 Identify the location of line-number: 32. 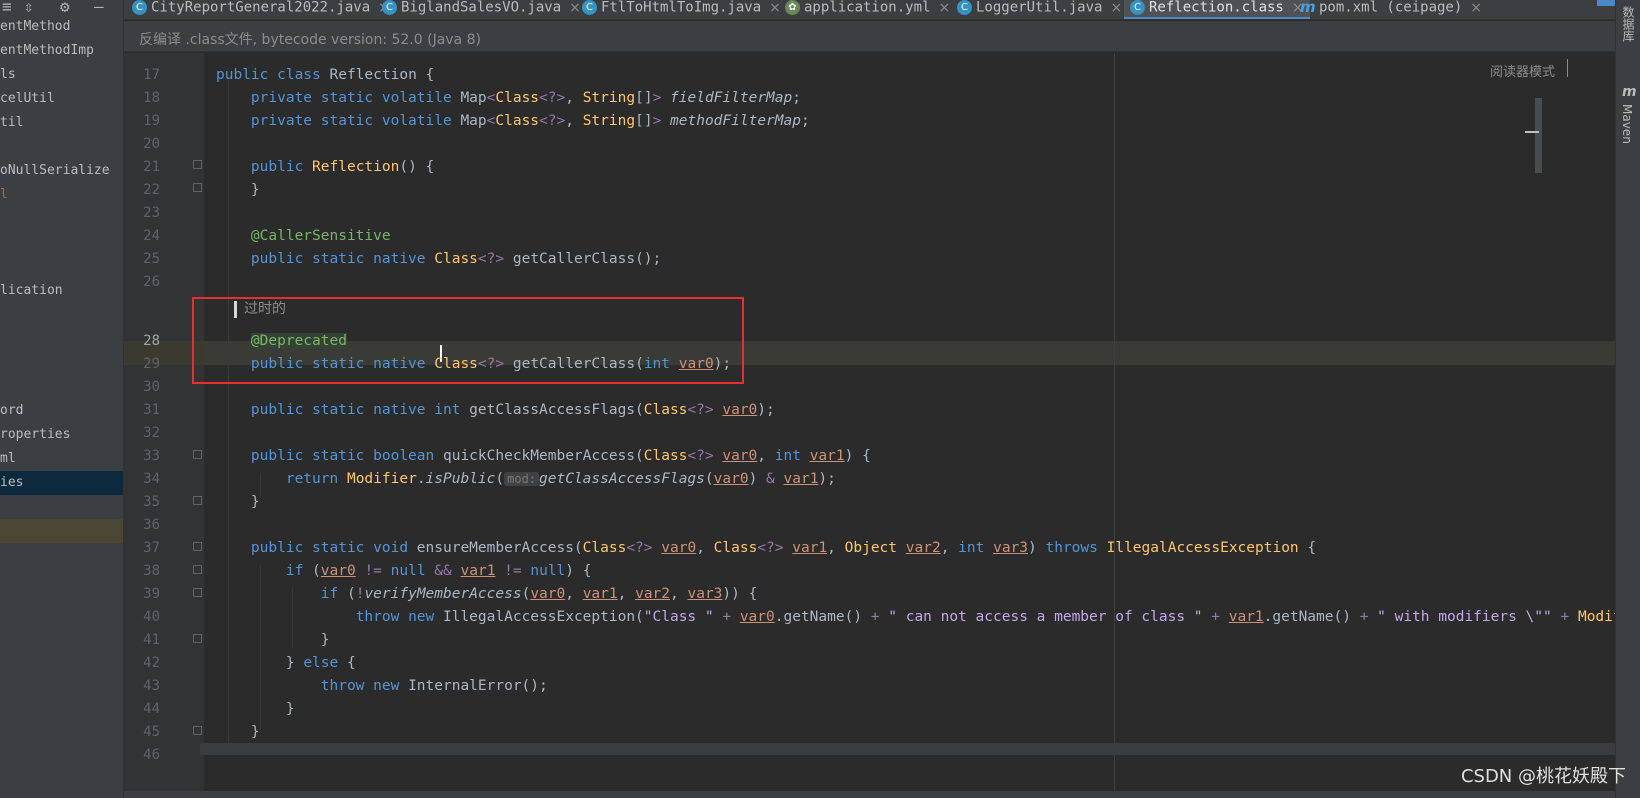
(151, 433).